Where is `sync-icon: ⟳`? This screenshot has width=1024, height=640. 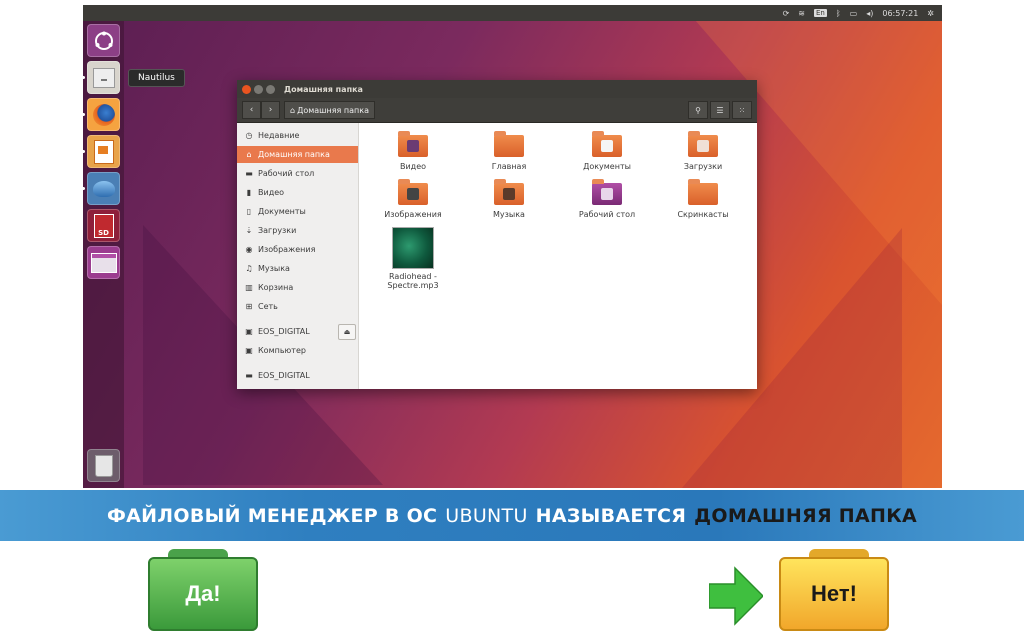 sync-icon: ⟳ is located at coordinates (786, 13).